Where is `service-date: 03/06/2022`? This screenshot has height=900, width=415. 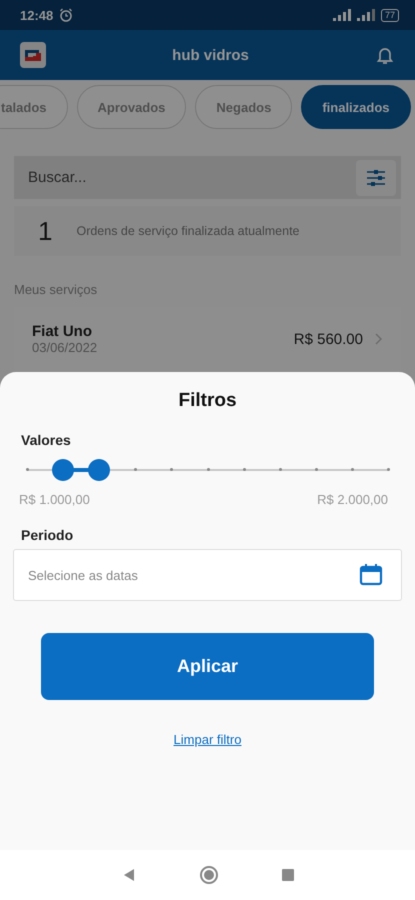
service-date: 03/06/2022 is located at coordinates (65, 347).